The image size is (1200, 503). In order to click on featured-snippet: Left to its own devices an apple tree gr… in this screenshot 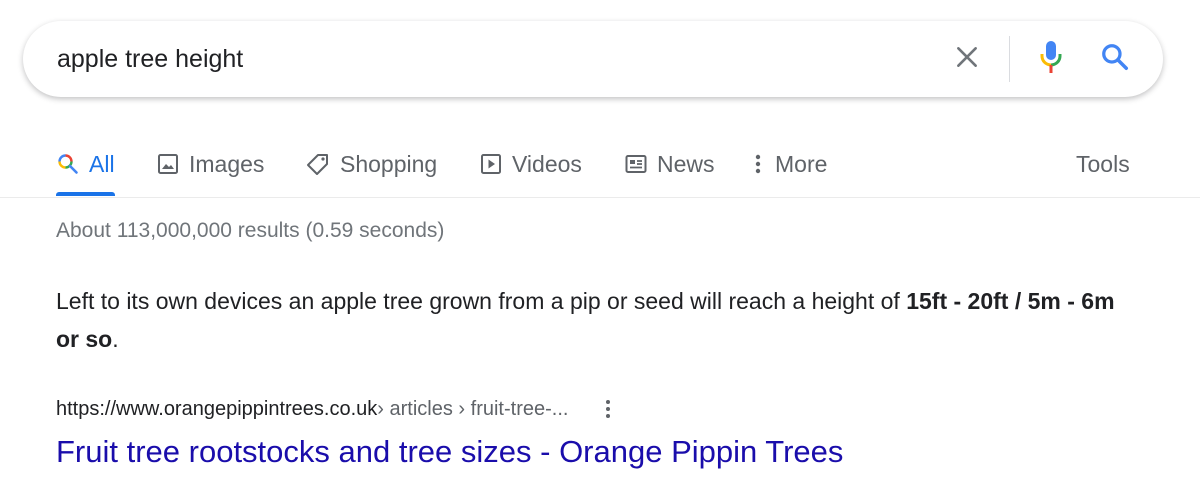, I will do `click(596, 320)`.